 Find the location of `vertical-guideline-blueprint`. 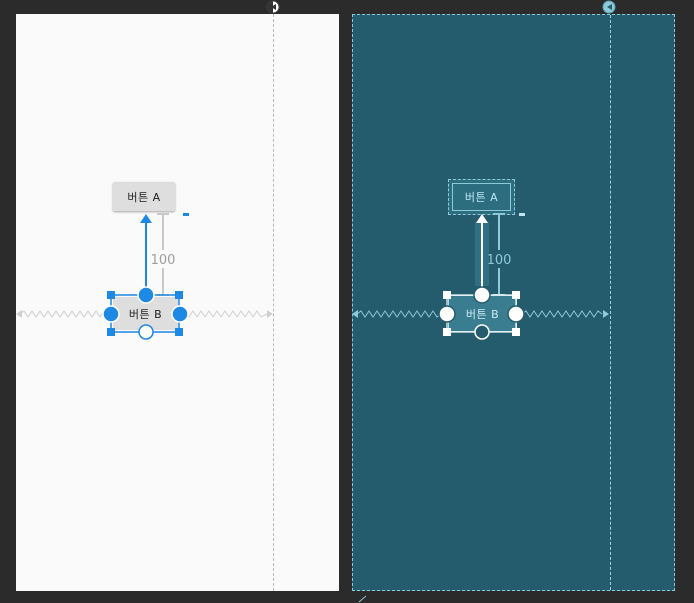

vertical-guideline-blueprint is located at coordinates (610, 302).